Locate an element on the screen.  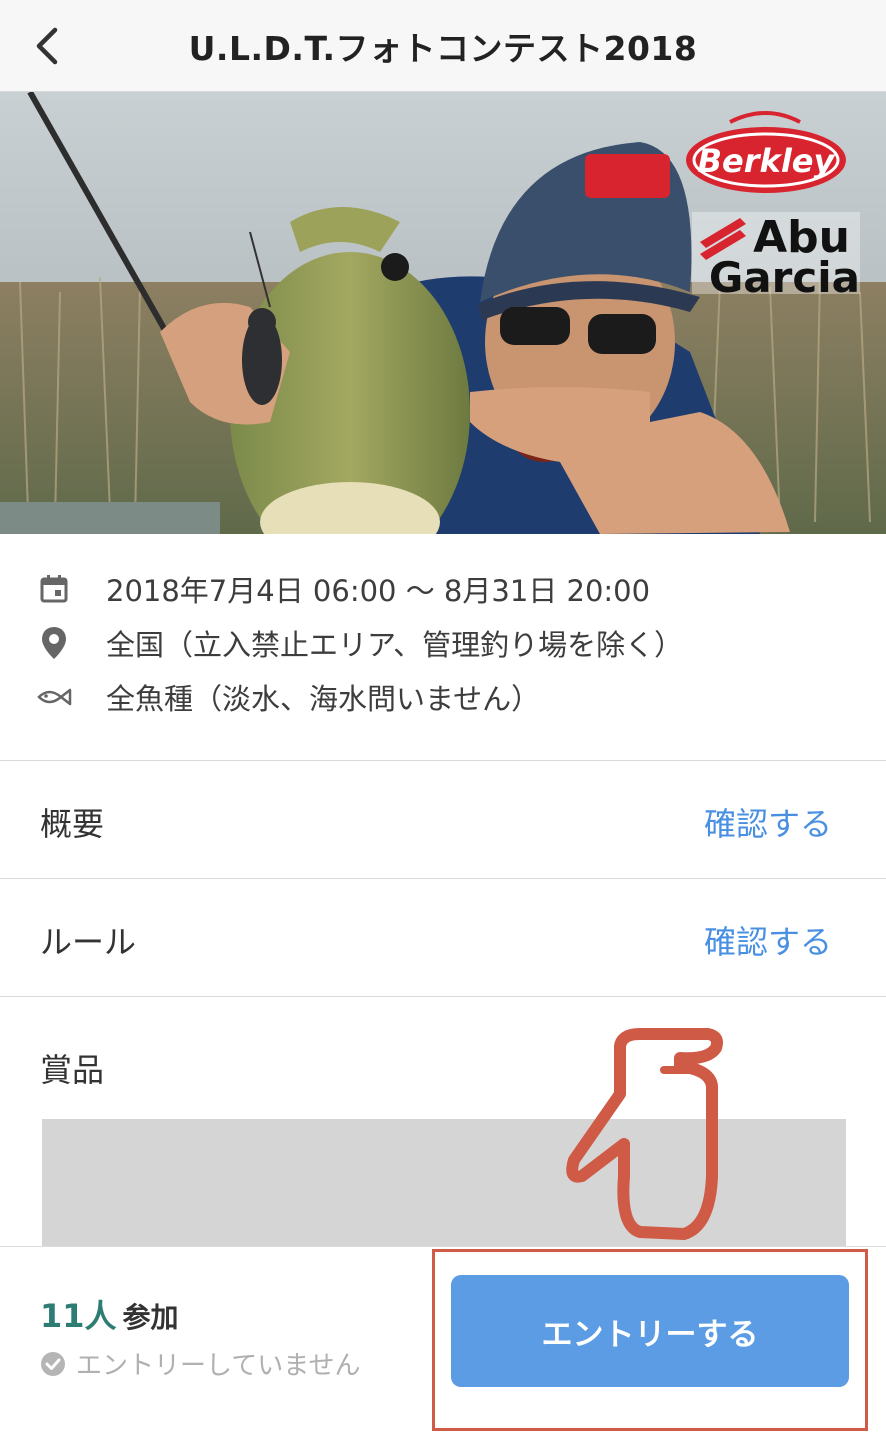
species-text: 全魚種（淡水、海水問いません） is located at coordinates (323, 699).